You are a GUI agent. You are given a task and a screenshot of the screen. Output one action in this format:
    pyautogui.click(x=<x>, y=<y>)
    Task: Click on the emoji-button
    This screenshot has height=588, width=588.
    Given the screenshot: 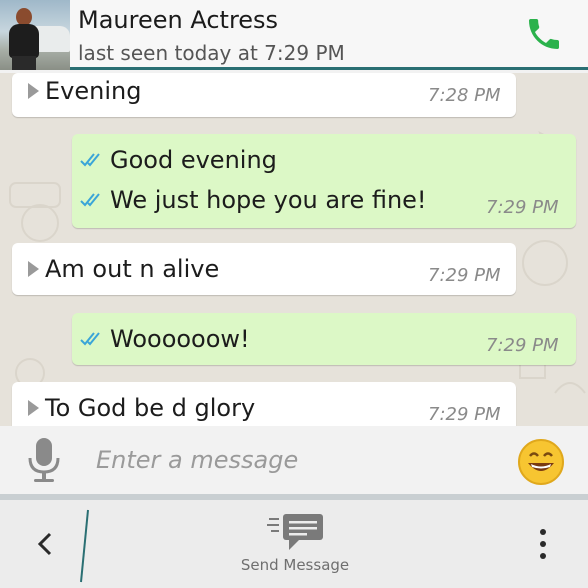 What is the action you would take?
    pyautogui.click(x=541, y=462)
    